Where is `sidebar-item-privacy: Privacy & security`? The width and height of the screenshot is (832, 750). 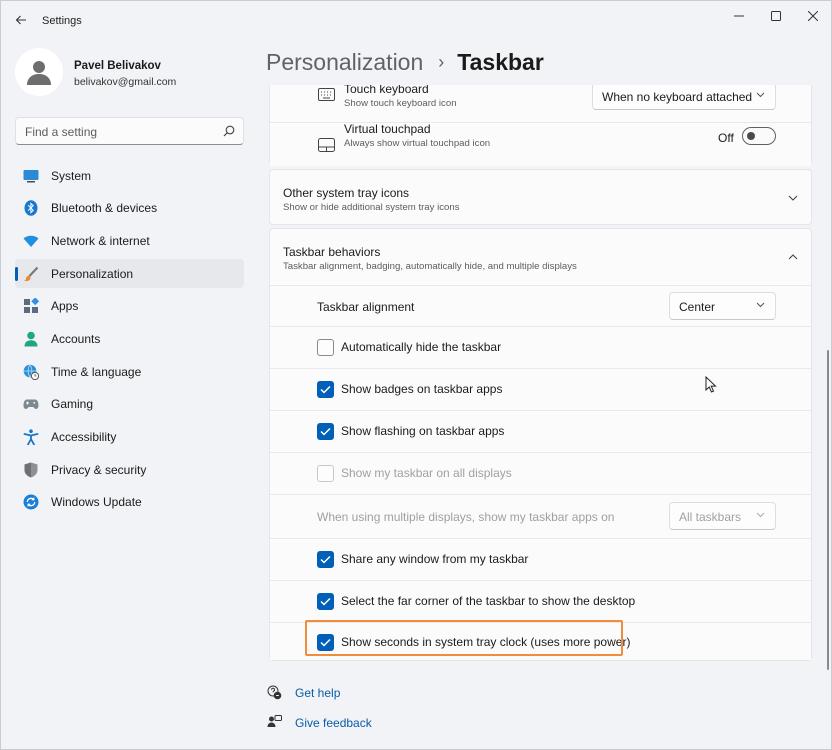
sidebar-item-privacy: Privacy & security is located at coordinates (129, 469).